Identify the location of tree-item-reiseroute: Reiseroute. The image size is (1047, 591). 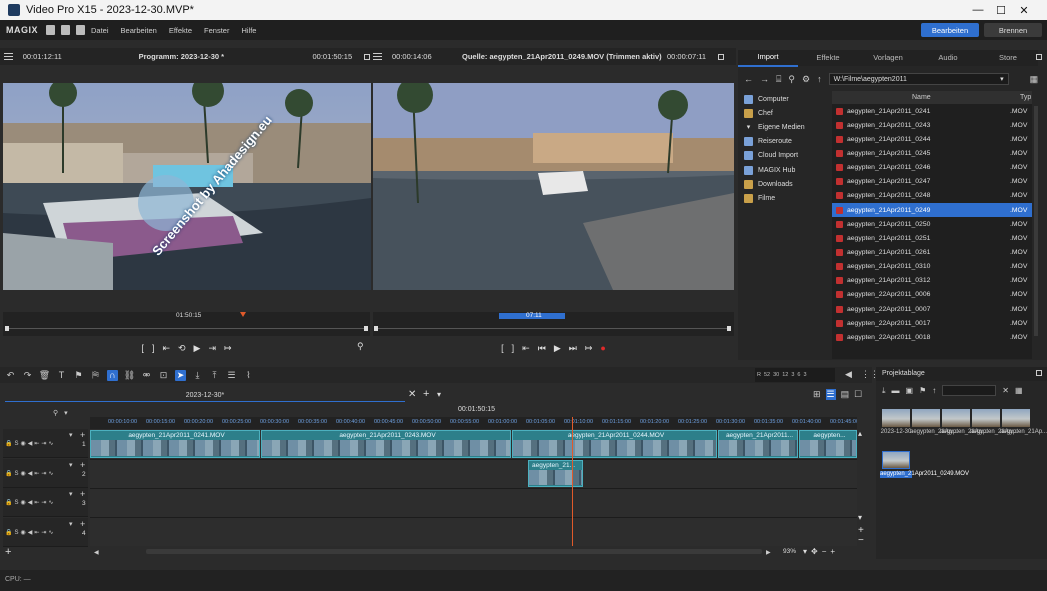
(784, 142).